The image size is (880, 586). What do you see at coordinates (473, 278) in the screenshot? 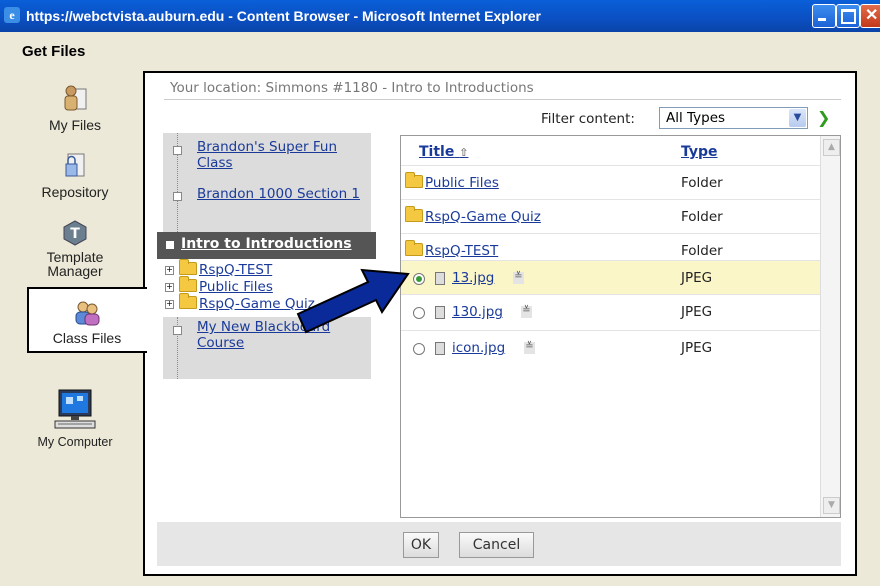
I see `file-link: 13.jpg` at bounding box center [473, 278].